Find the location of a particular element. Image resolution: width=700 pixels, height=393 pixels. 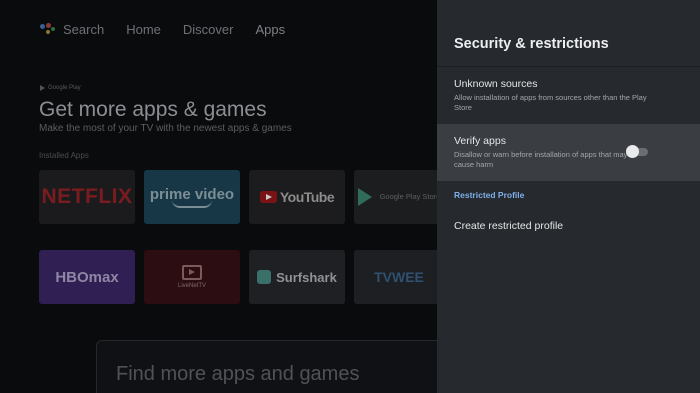

find-more-apps-label: Find more apps and games is located at coordinates (238, 374).